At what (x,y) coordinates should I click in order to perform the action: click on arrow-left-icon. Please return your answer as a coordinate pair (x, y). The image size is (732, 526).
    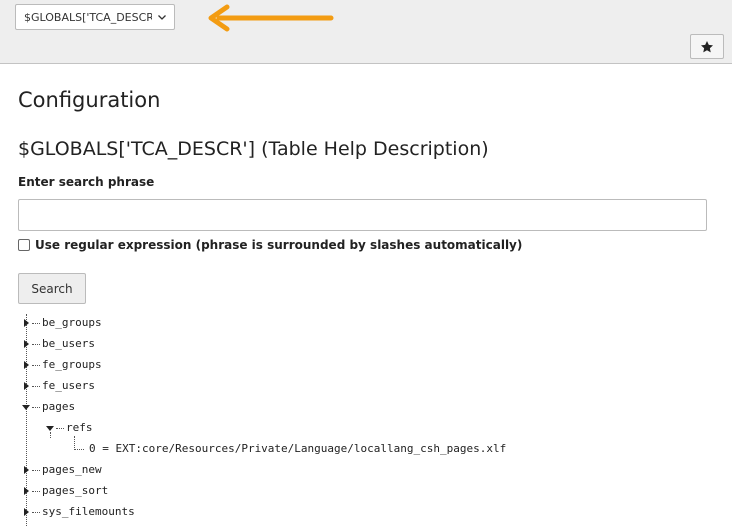
    Looking at the image, I should click on (271, 18).